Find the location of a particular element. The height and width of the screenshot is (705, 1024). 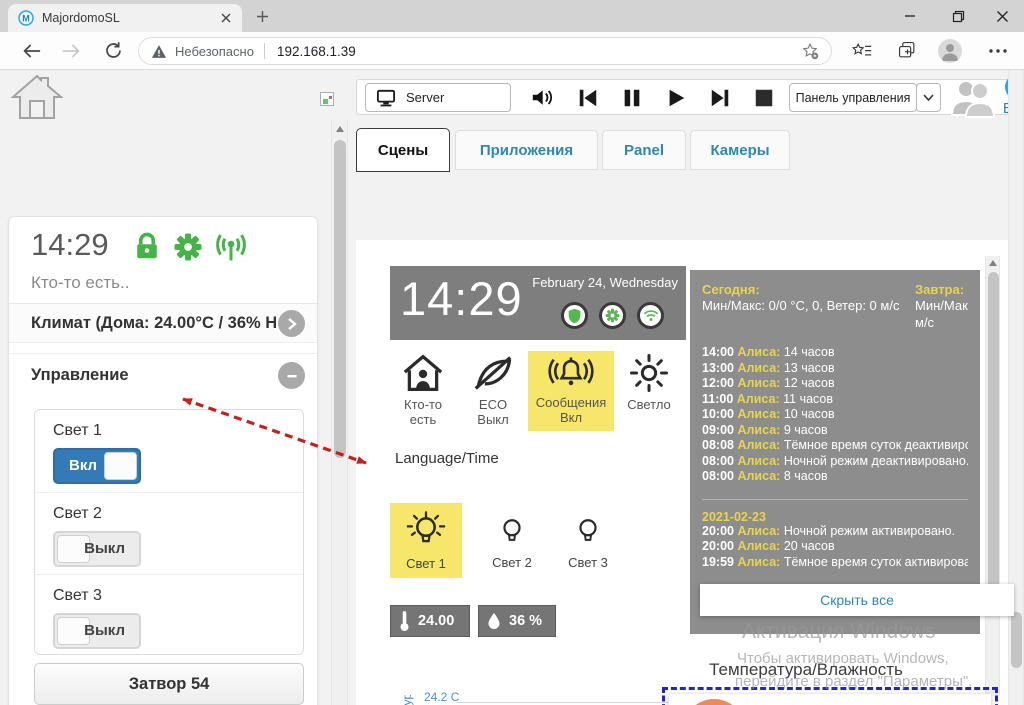

climate-expand-button is located at coordinates (291, 323).